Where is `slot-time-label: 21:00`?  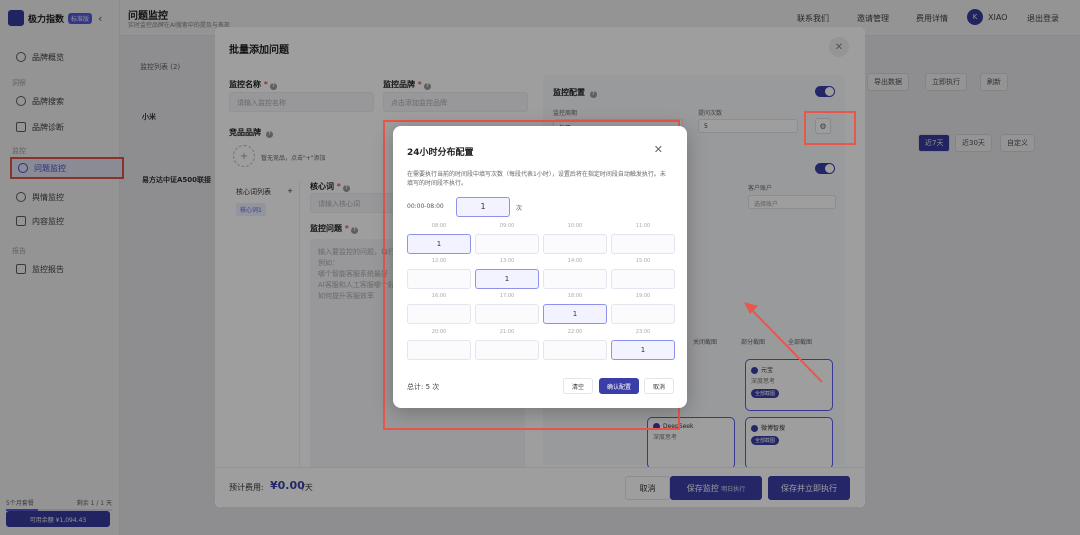
slot-time-label: 21:00 is located at coordinates (507, 332).